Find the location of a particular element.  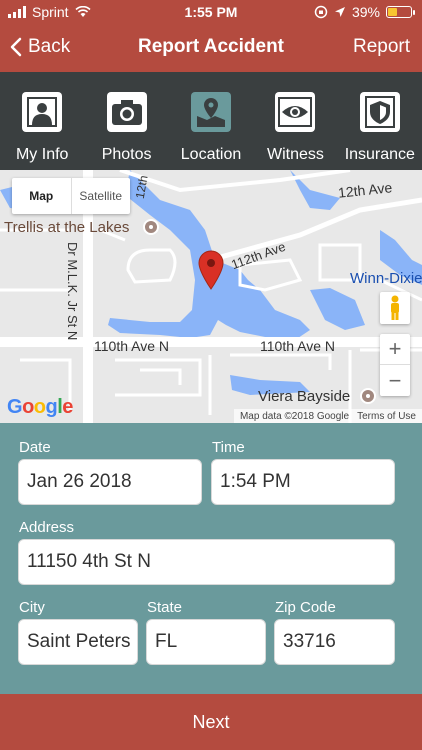

rotation-lock-icon is located at coordinates (321, 12).